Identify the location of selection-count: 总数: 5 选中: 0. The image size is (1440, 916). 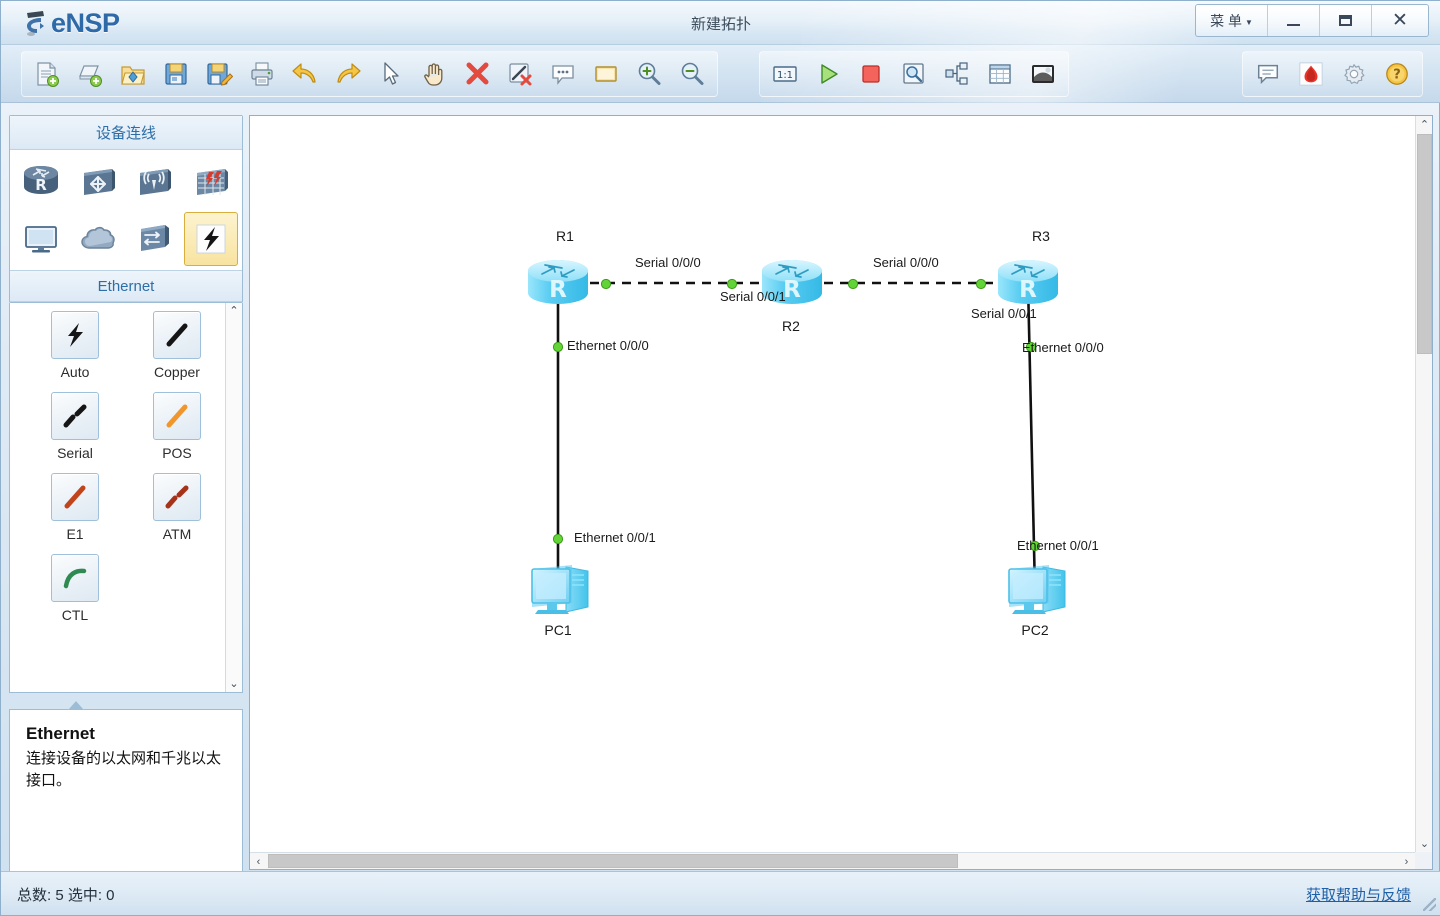
(66, 895).